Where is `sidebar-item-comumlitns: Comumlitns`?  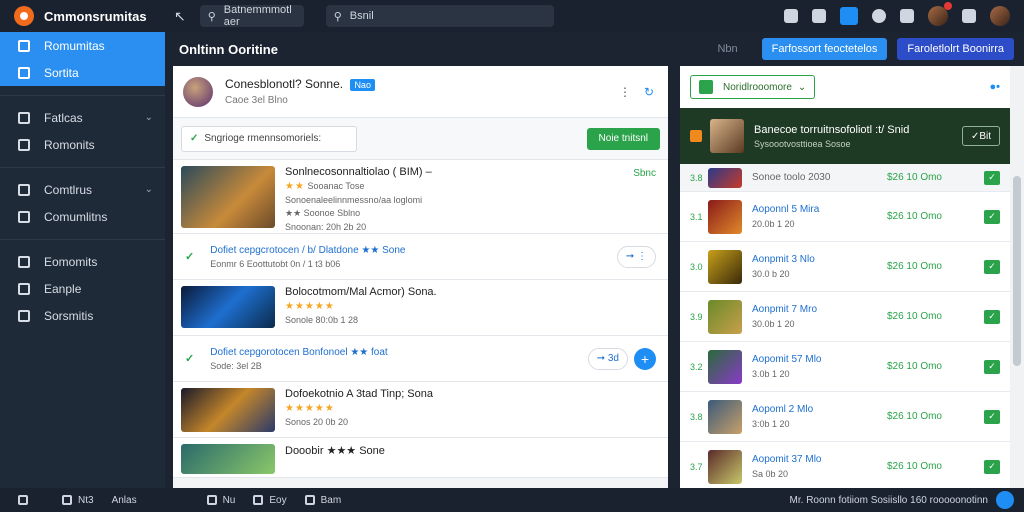 sidebar-item-comumlitns: Comumlitns is located at coordinates (82, 216).